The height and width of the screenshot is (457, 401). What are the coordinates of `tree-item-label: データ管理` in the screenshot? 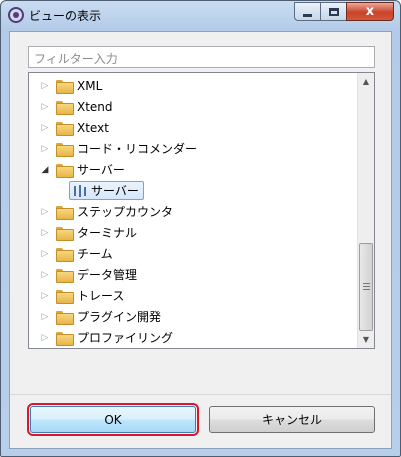 It's located at (107, 275).